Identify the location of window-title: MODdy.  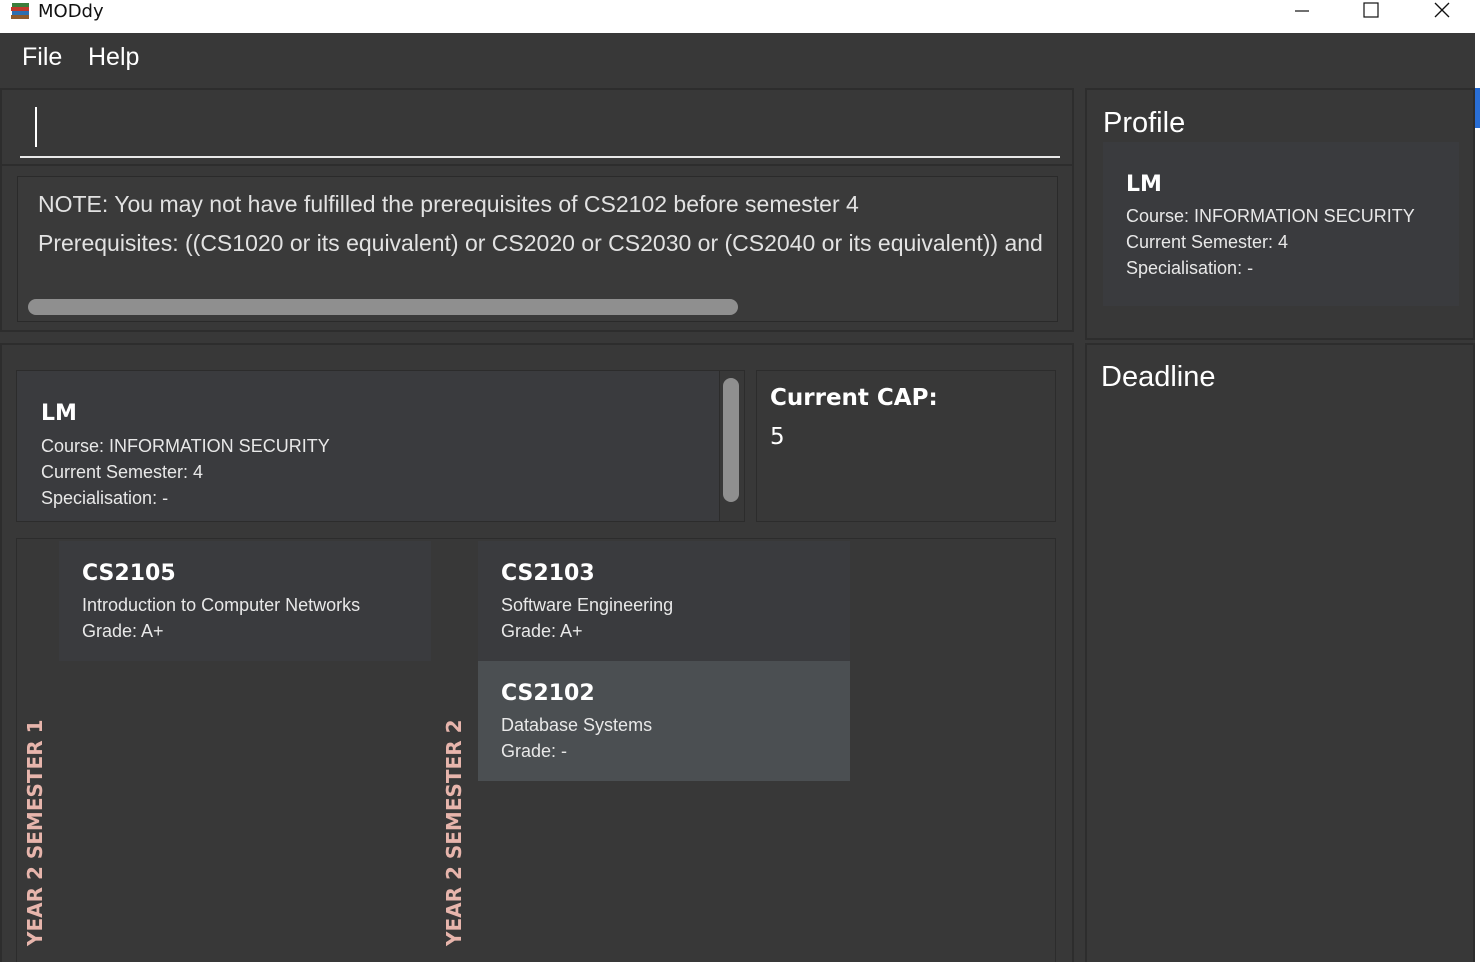
(71, 11).